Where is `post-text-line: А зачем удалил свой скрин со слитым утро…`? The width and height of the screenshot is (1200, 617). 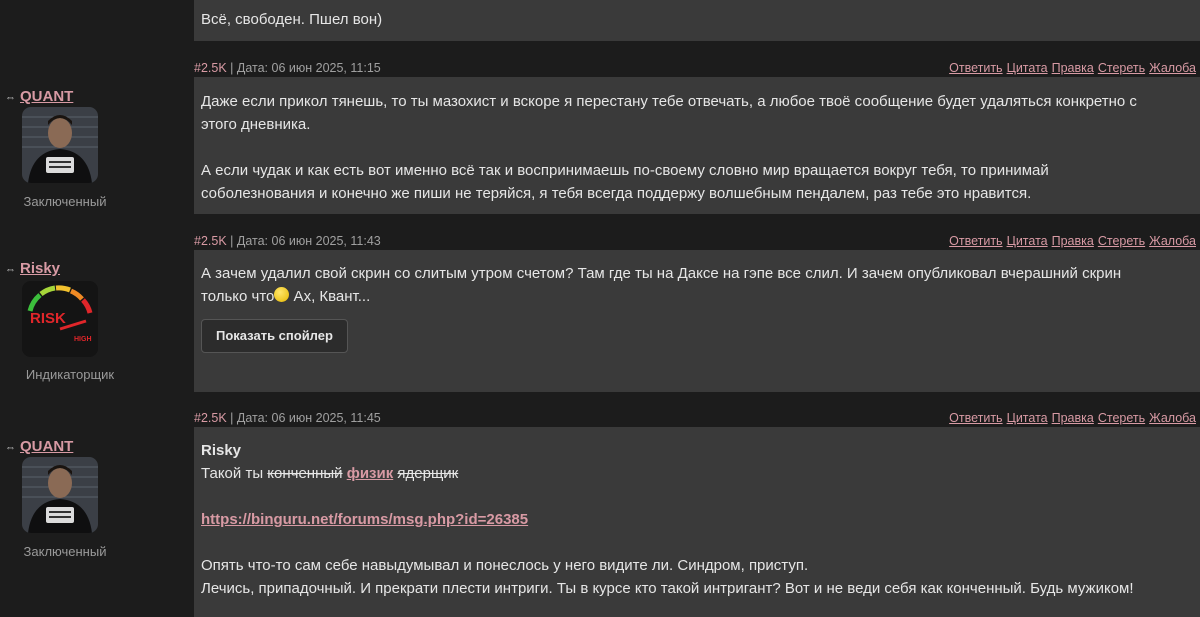 post-text-line: А зачем удалил свой скрин со слитым утро… is located at coordinates (661, 273).